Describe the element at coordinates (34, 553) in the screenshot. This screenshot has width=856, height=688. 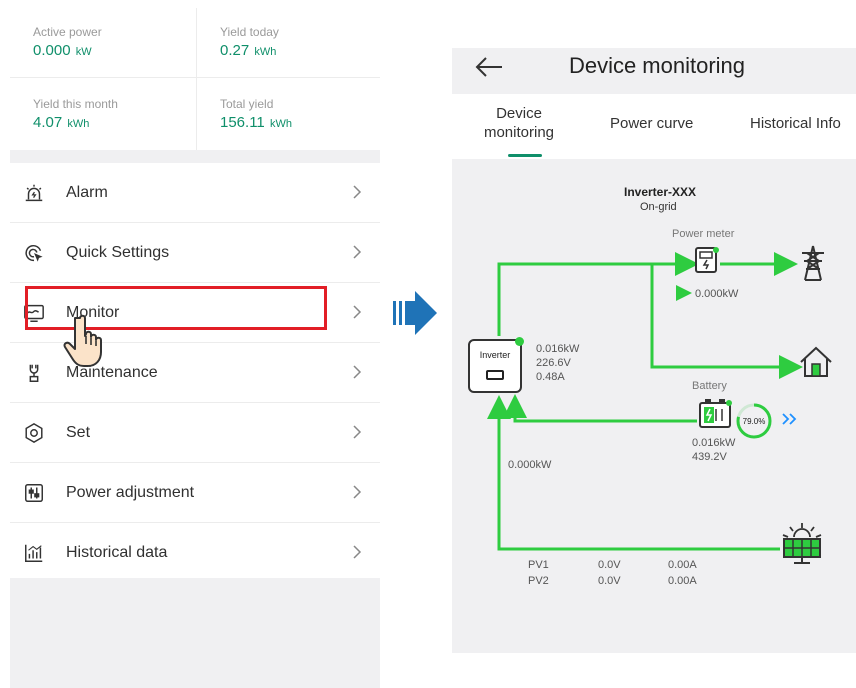
I see `historical-data-icon` at that location.